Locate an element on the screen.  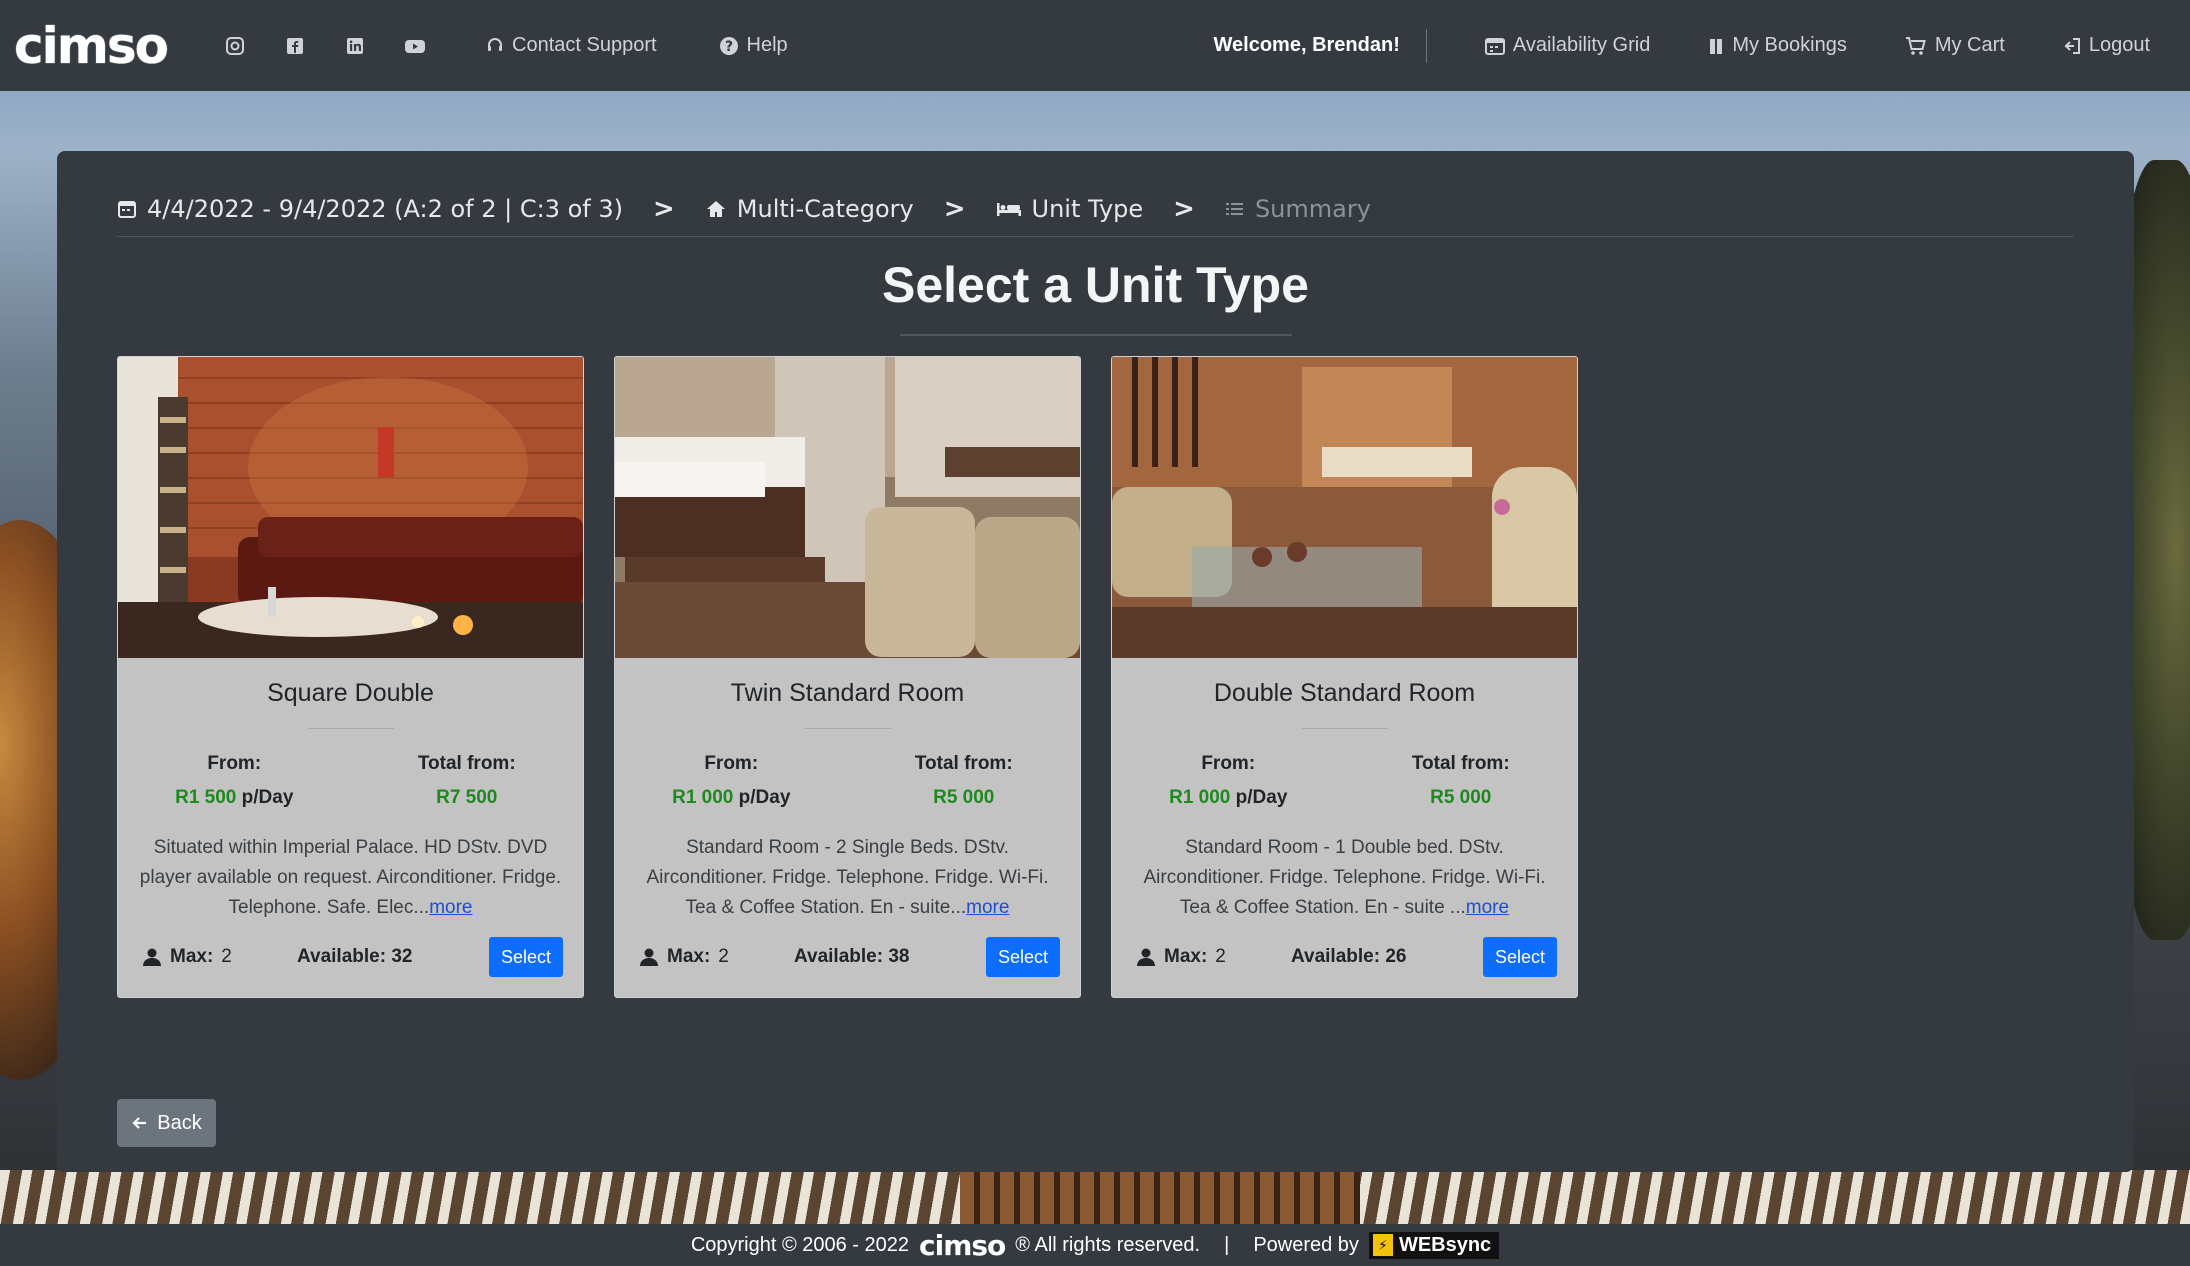
rights-text: ® All rights reserved. is located at coordinates (1108, 1244).